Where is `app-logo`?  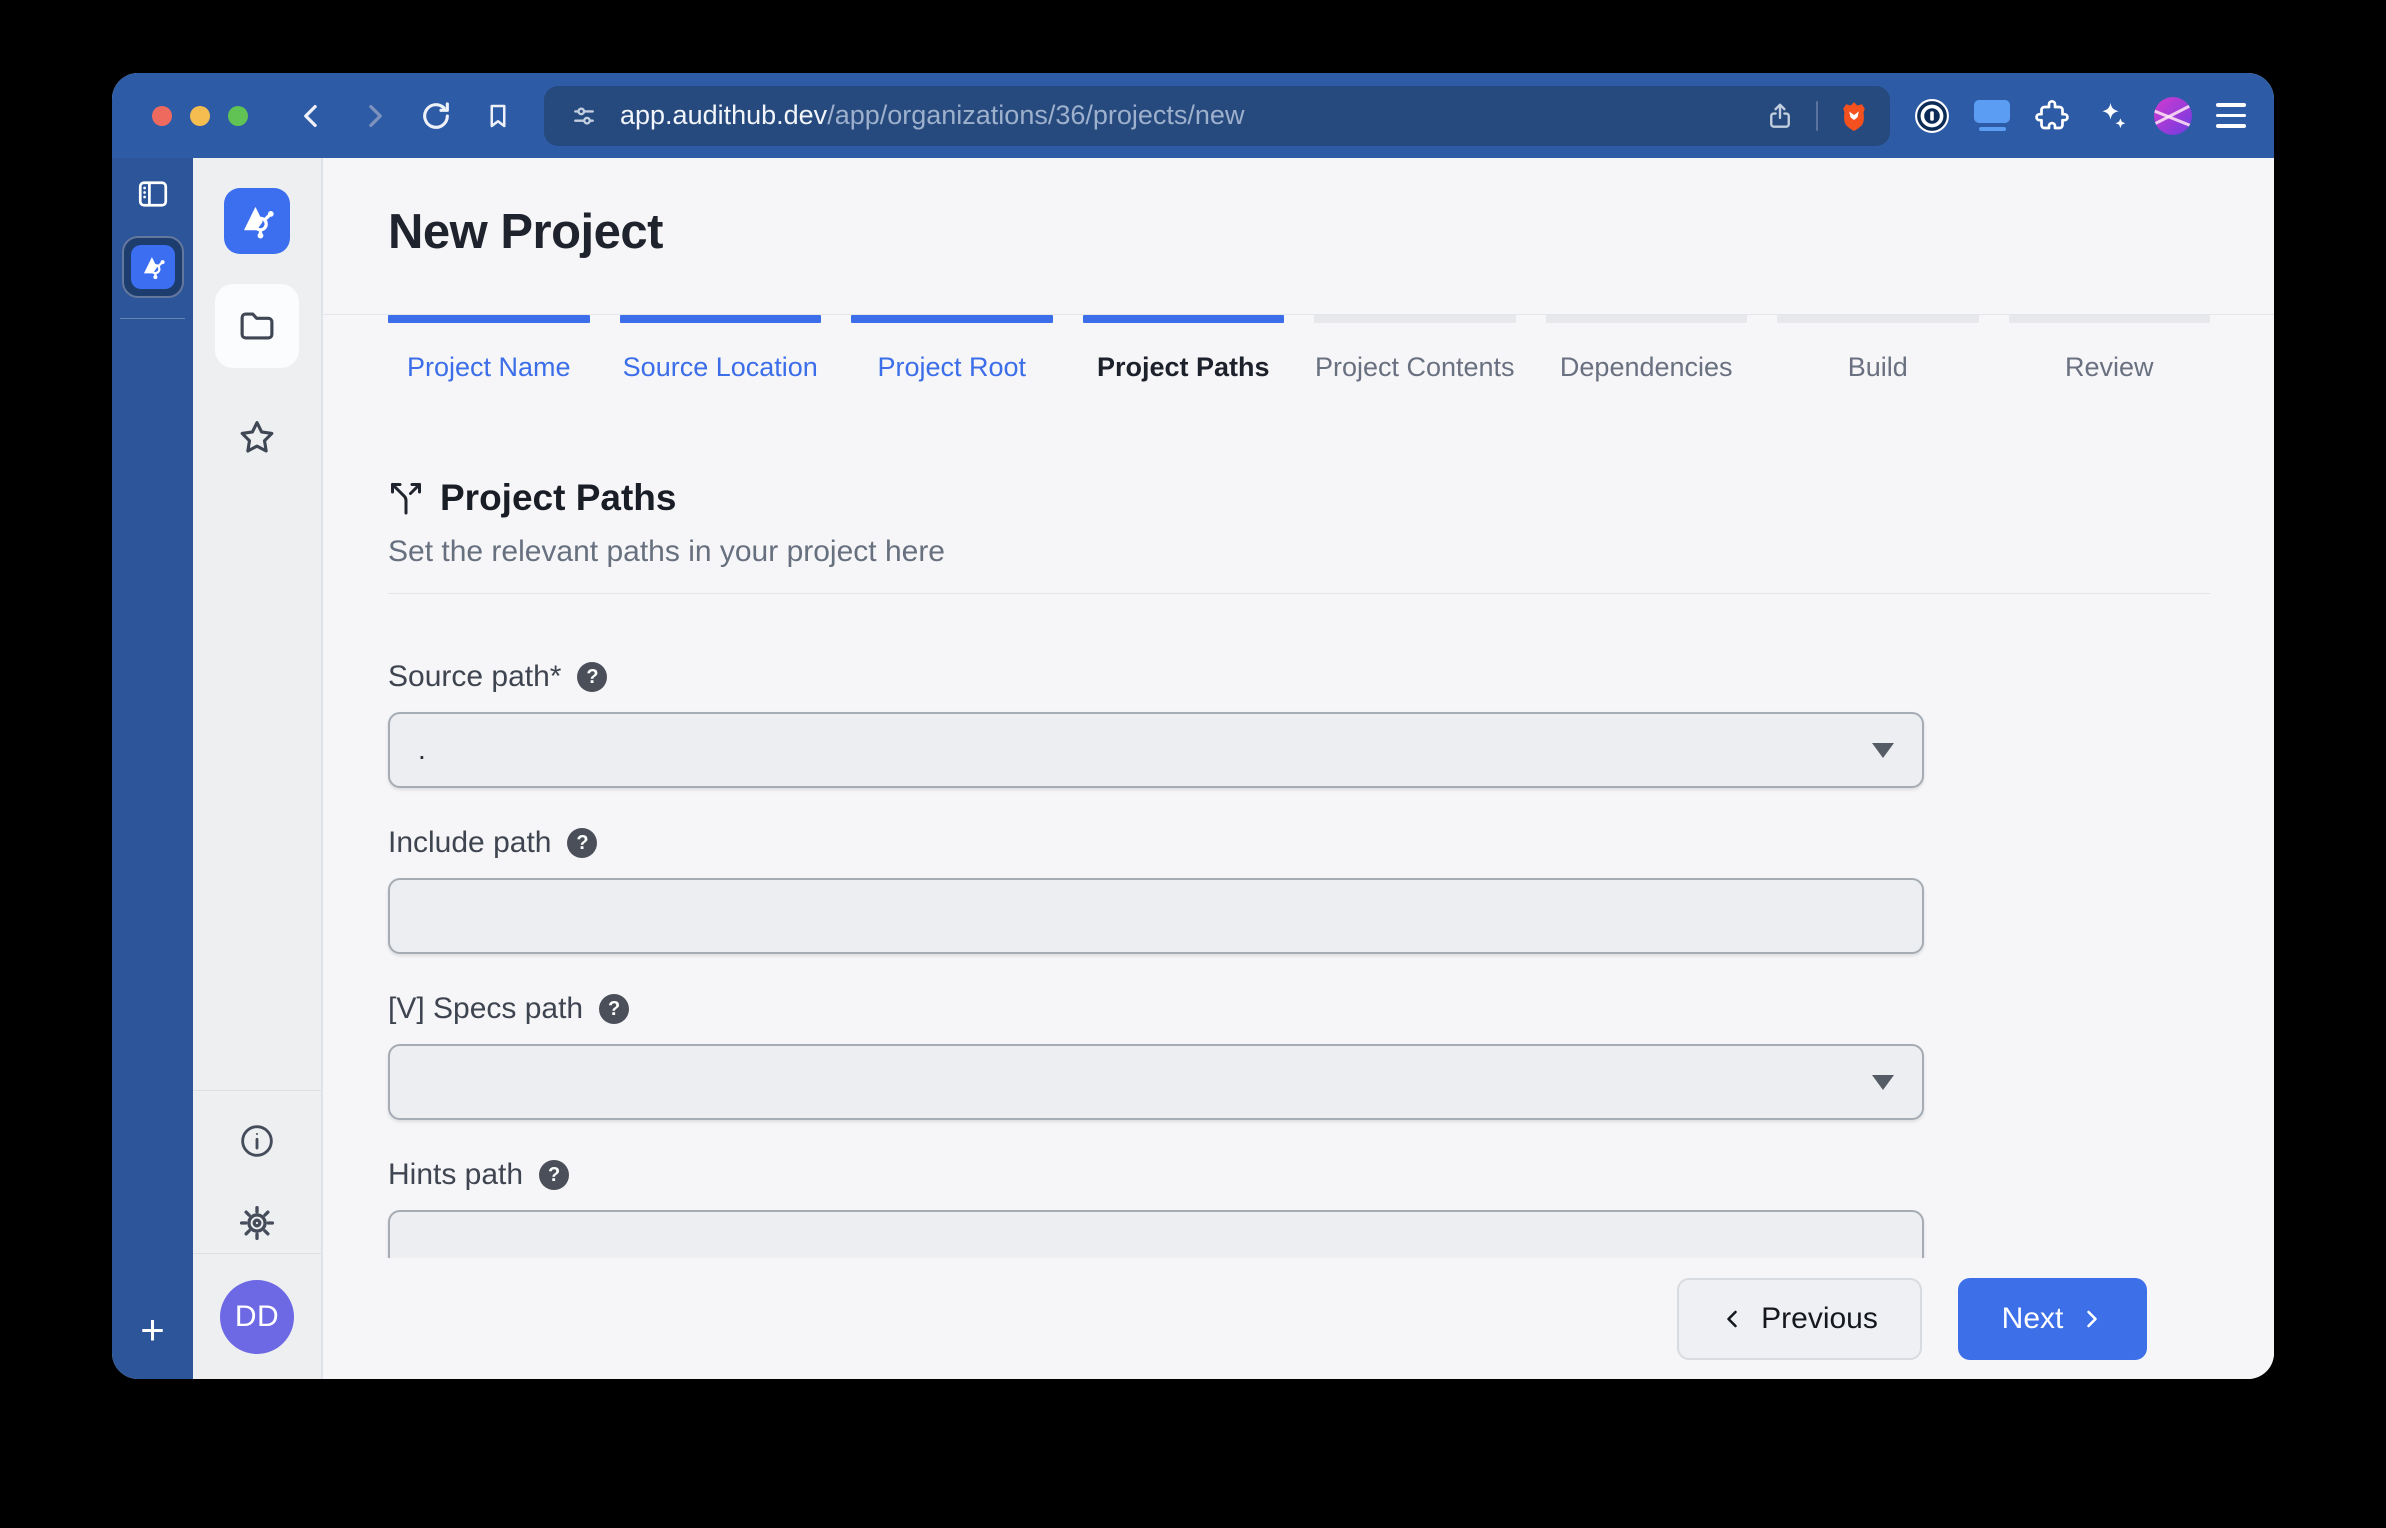
app-logo is located at coordinates (257, 221).